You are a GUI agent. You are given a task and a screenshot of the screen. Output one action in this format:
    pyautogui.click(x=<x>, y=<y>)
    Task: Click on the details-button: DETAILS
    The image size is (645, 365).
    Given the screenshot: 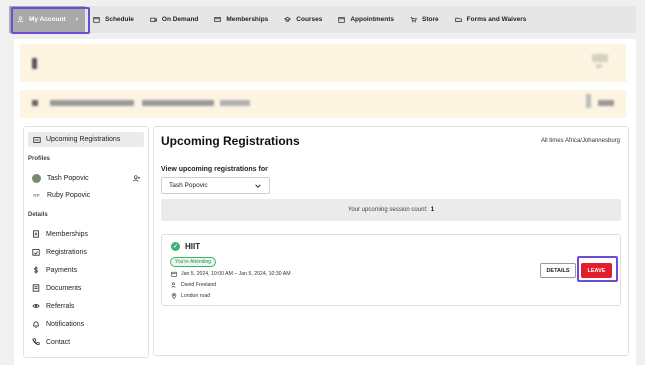 What is the action you would take?
    pyautogui.click(x=558, y=270)
    